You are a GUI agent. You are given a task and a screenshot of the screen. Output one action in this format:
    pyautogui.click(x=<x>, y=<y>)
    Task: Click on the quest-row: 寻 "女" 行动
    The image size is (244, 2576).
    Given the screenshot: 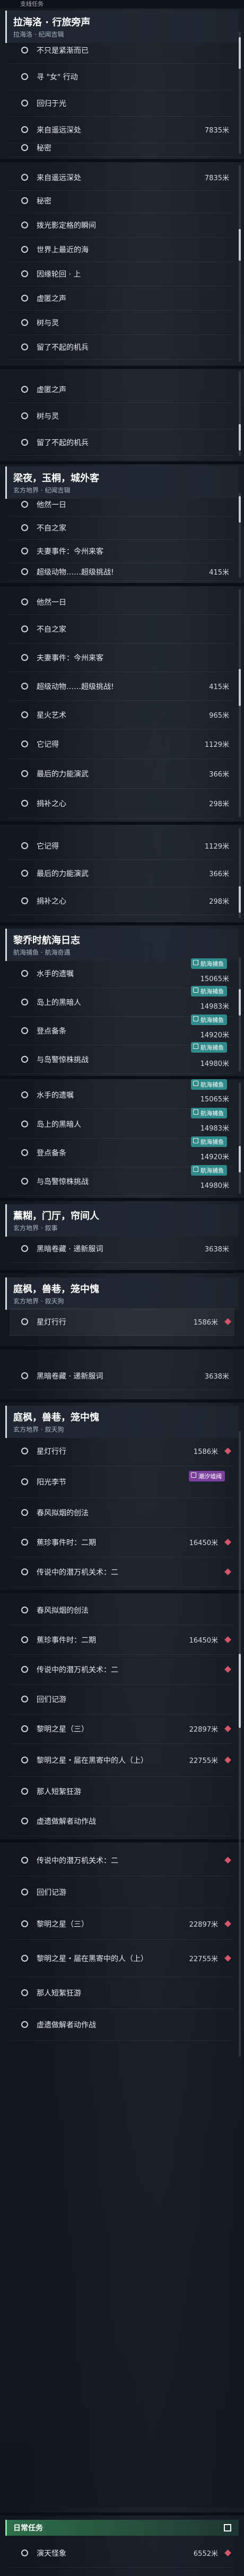 What is the action you would take?
    pyautogui.click(x=122, y=77)
    